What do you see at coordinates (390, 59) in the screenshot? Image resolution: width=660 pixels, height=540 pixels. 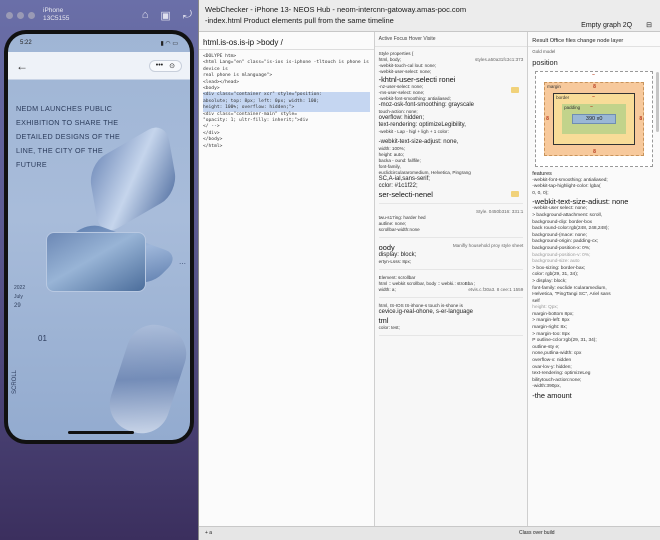 I see `rule-selector: html, body;` at bounding box center [390, 59].